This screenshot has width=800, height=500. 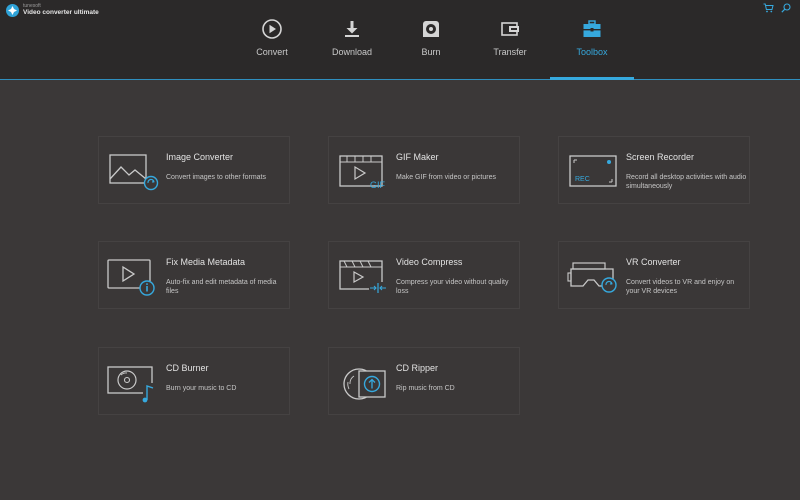 I want to click on gif-icon: GIF, so click(x=363, y=172).